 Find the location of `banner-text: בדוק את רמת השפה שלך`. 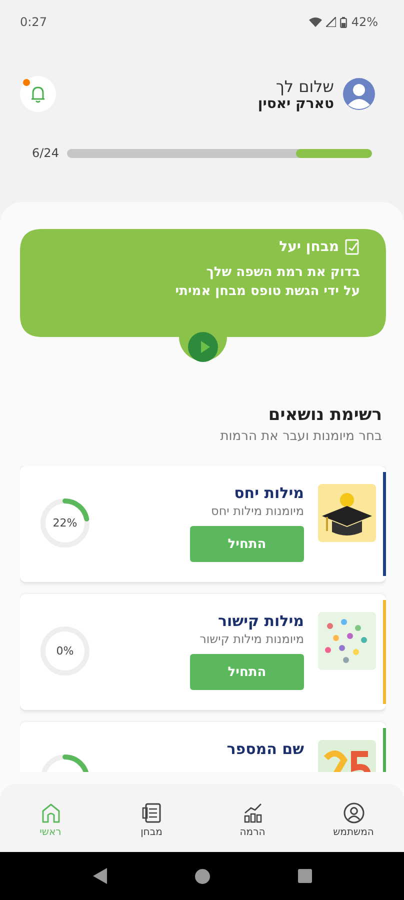

banner-text: בדוק את רמת השפה שלך is located at coordinates (283, 272).